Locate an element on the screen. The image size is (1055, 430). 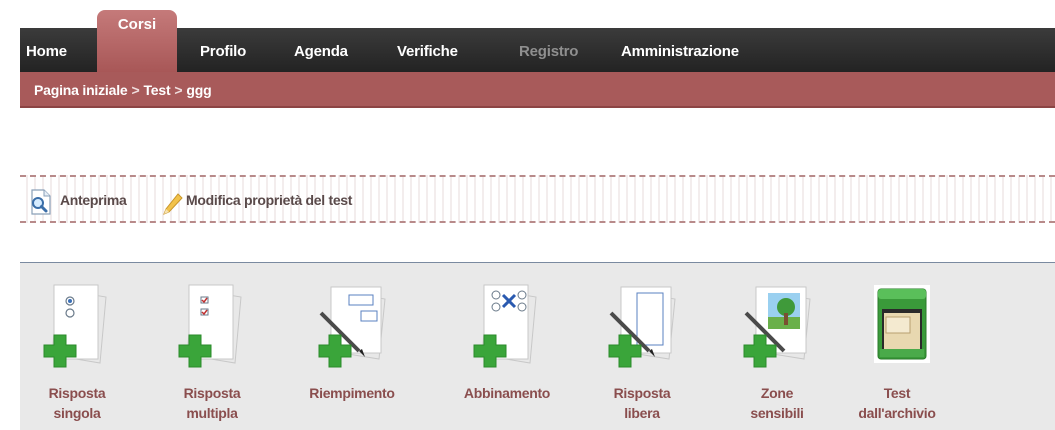
preview-button: Anteprima is located at coordinates (74, 199).